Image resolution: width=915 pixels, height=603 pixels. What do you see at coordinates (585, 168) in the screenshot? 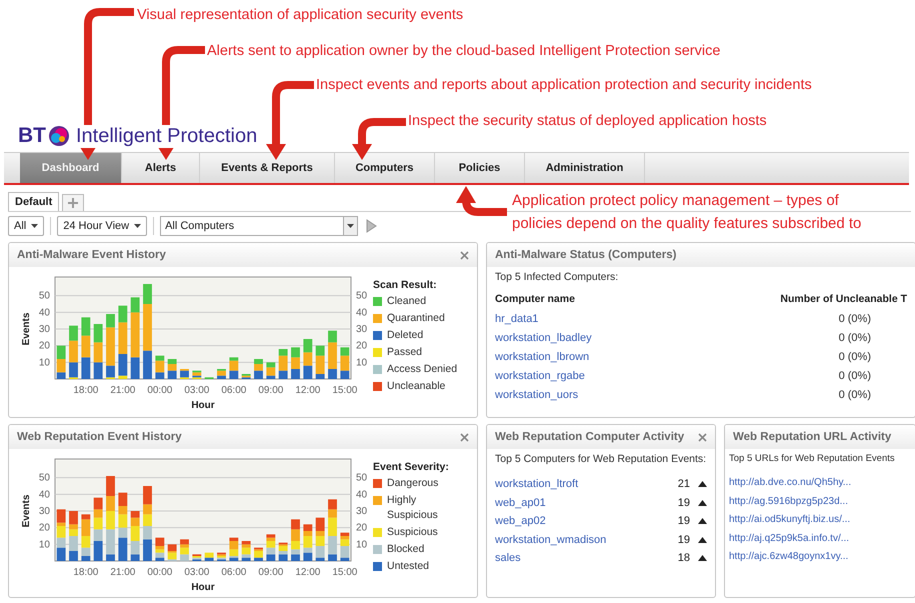
I see `nav-tab: Administration` at bounding box center [585, 168].